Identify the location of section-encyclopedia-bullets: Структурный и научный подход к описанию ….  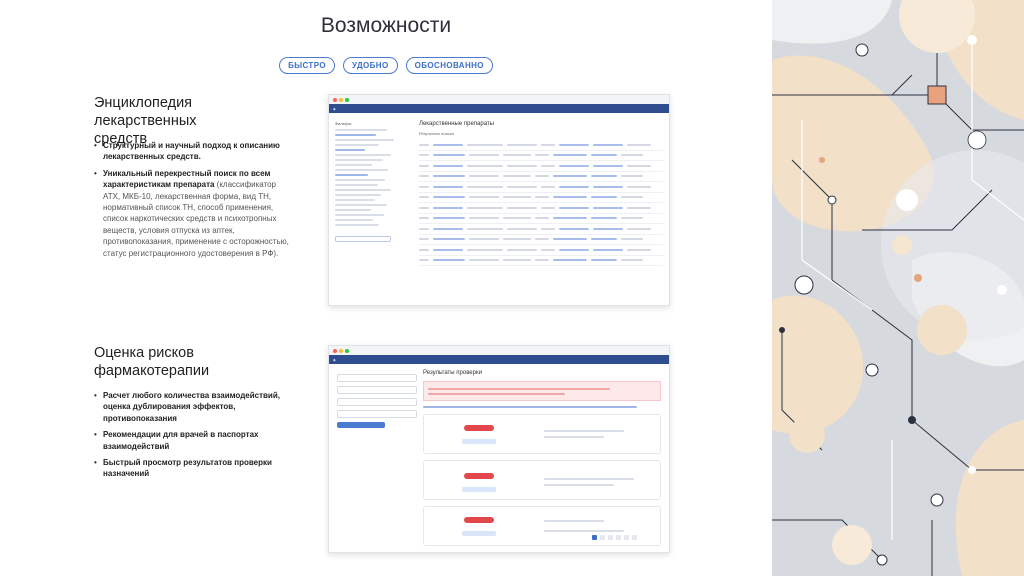
(194, 202).